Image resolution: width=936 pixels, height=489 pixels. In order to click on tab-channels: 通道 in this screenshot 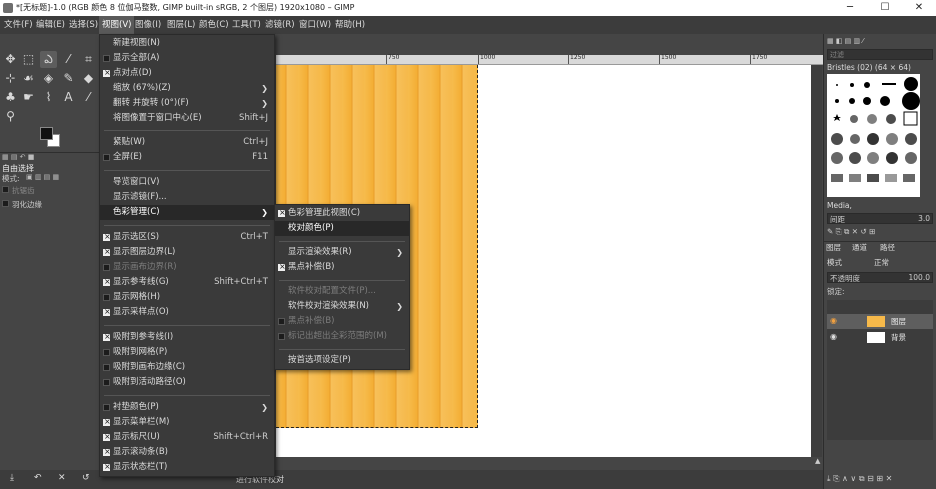, I will do `click(859, 247)`.